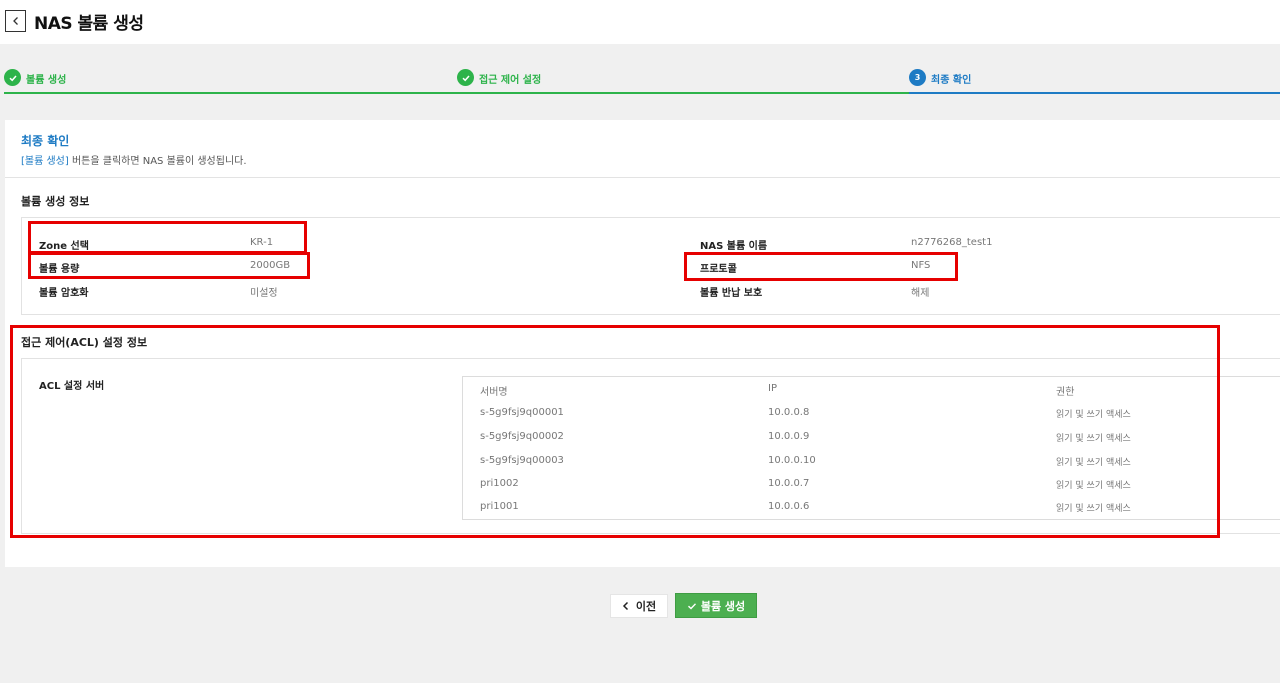 This screenshot has width=1280, height=683. Describe the element at coordinates (921, 265) in the screenshot. I see `protocol-value: NFS` at that location.